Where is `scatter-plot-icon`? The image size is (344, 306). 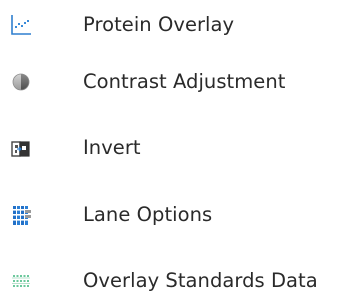
scatter-plot-icon is located at coordinates (21, 25).